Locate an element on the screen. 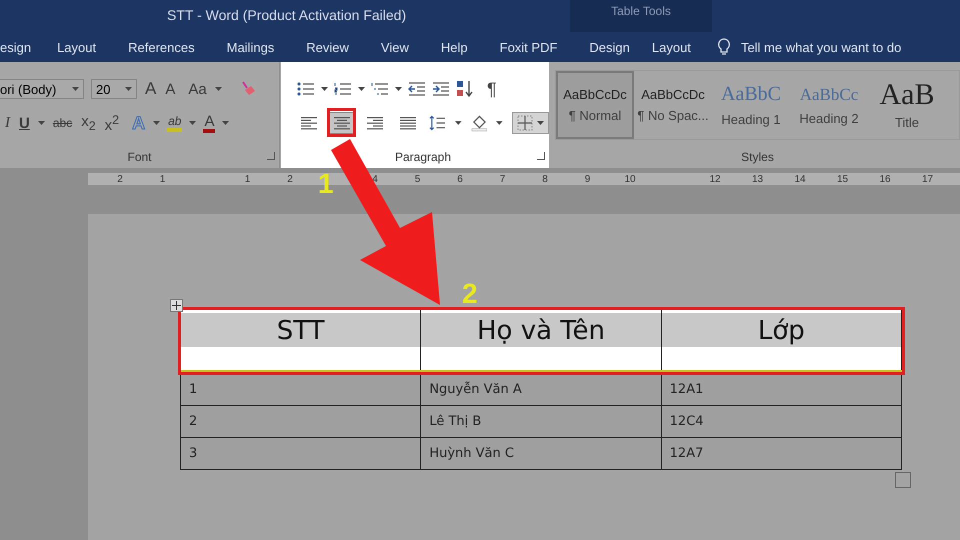 Image resolution: width=960 pixels, height=540 pixels. underline-button: U is located at coordinates (24, 123).